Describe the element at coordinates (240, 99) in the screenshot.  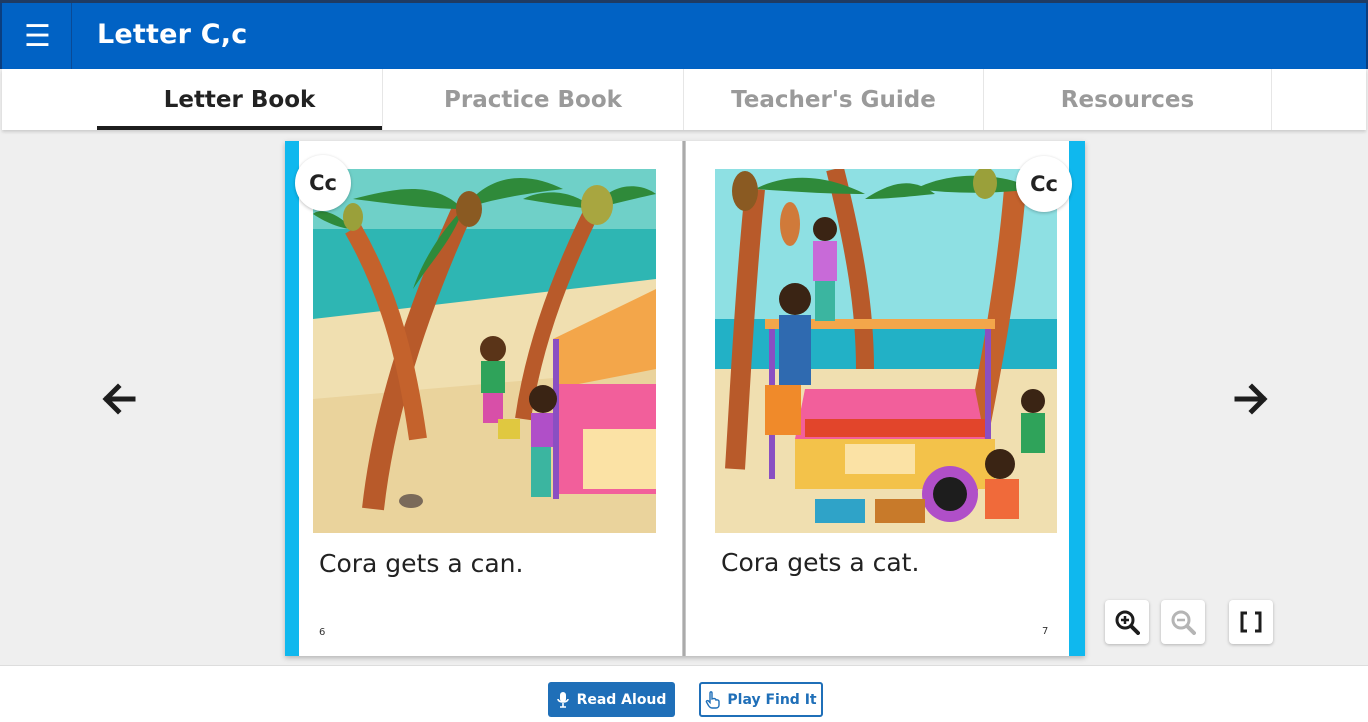
I see `tab-letter-book: Letter Book` at that location.